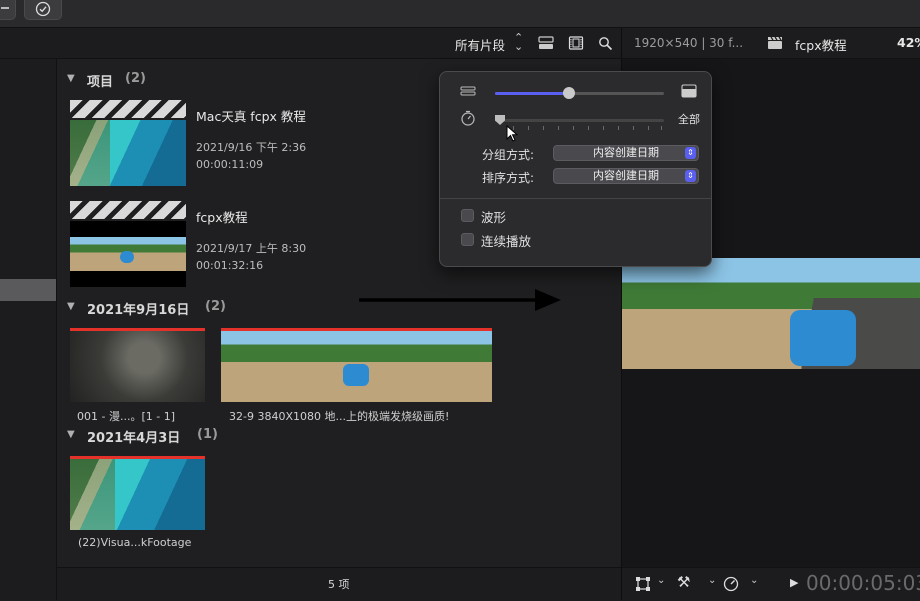  I want to click on sort-by-select: 内容创建日期 ⇕, so click(626, 176).